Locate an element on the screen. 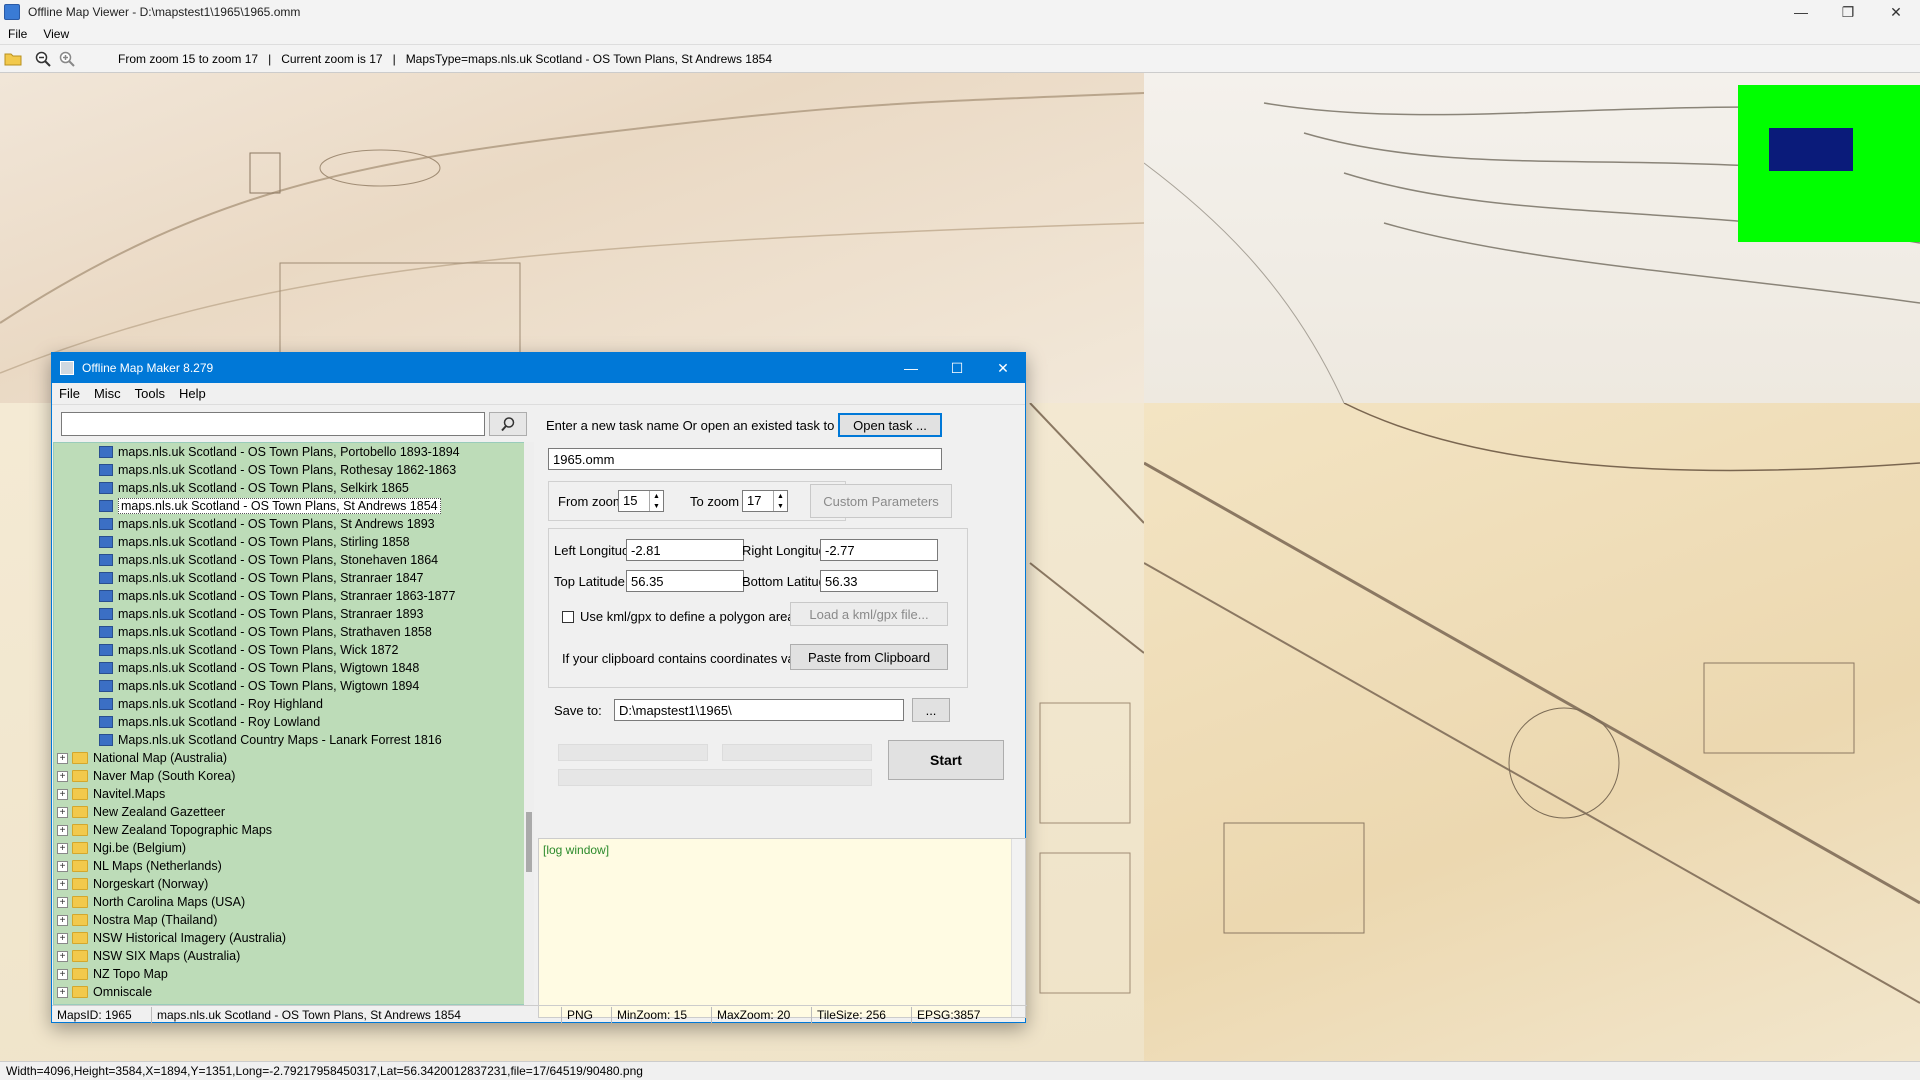  zoom-out-icon is located at coordinates (43, 59).